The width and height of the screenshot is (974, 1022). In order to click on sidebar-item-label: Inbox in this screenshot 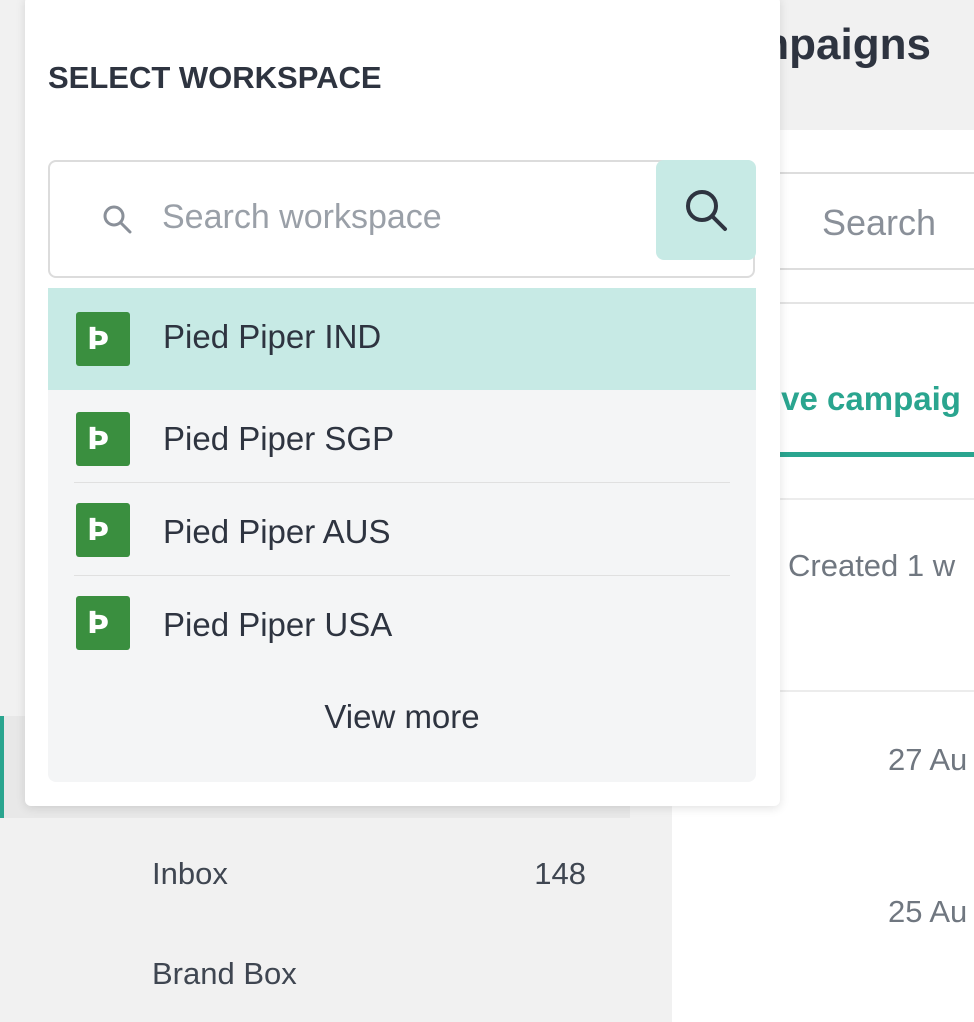, I will do `click(190, 873)`.